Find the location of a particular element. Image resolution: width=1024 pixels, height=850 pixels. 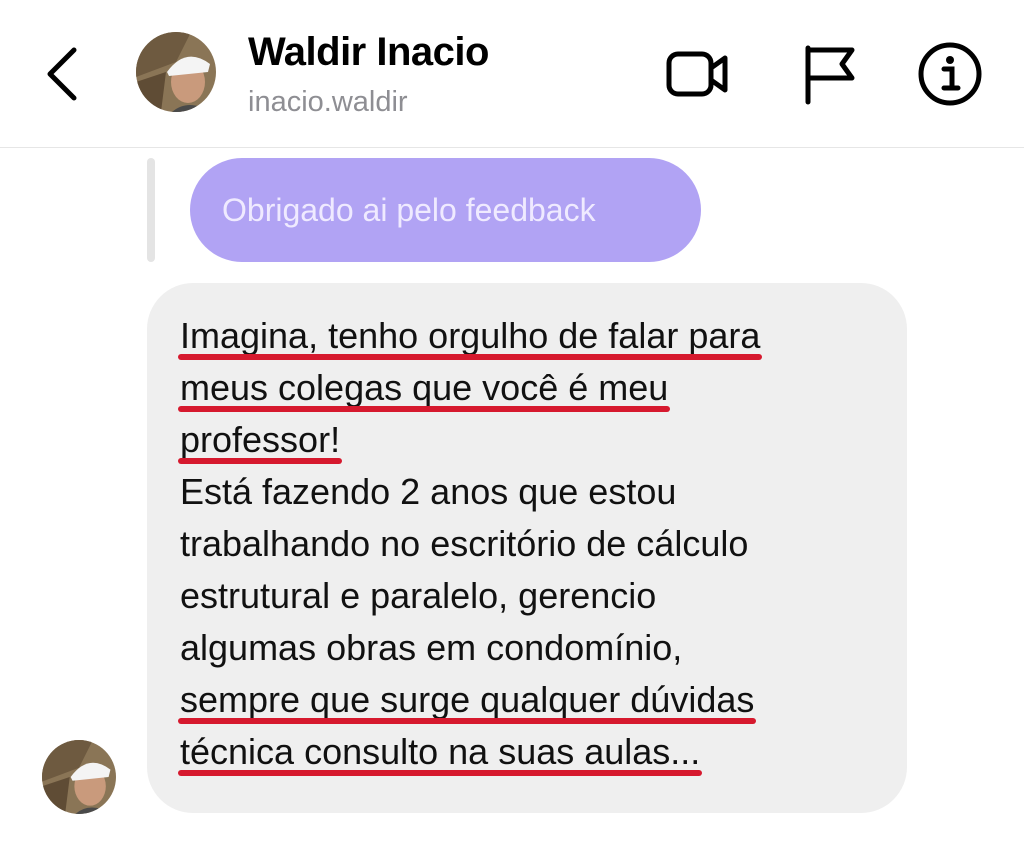

replied-message-bubble: Obrigado ai pelo feedback is located at coordinates (445, 210).